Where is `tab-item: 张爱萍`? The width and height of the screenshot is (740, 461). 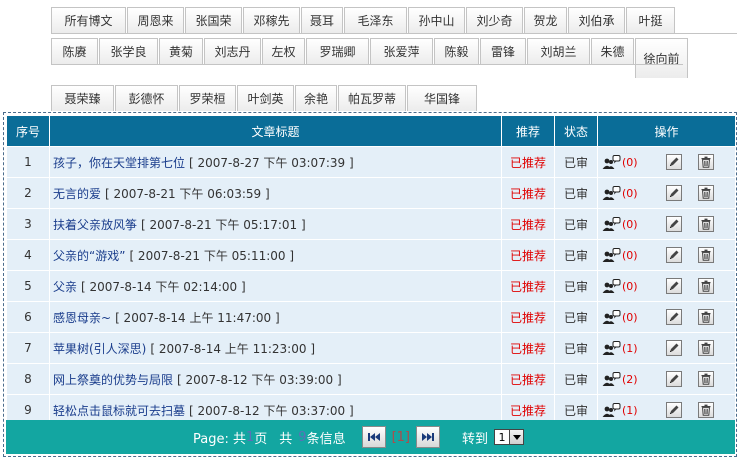
tab-item: 张爱萍 is located at coordinates (401, 51).